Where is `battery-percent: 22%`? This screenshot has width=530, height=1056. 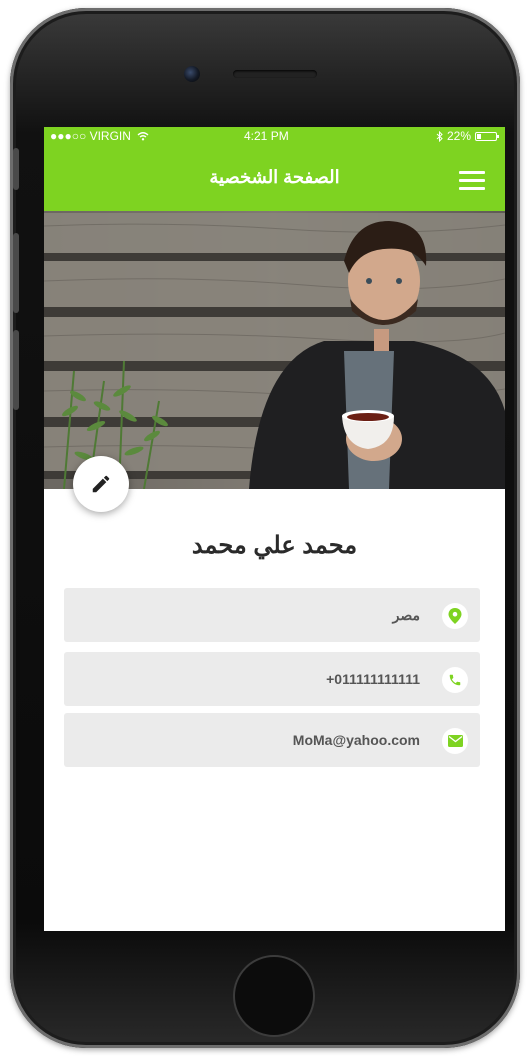
battery-percent: 22% is located at coordinates (458, 136).